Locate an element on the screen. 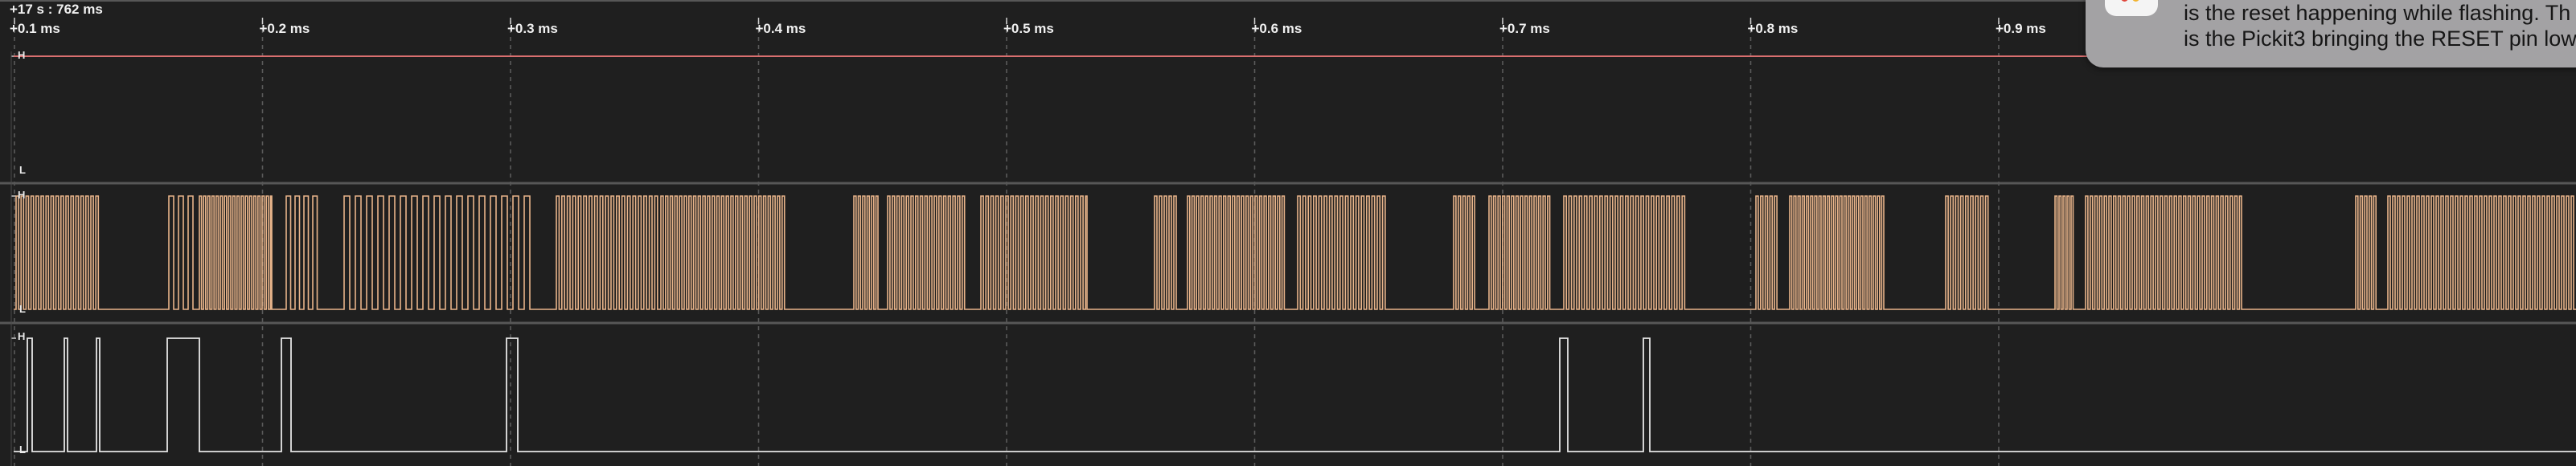 This screenshot has width=2576, height=466. app-icon is located at coordinates (2131, 8).